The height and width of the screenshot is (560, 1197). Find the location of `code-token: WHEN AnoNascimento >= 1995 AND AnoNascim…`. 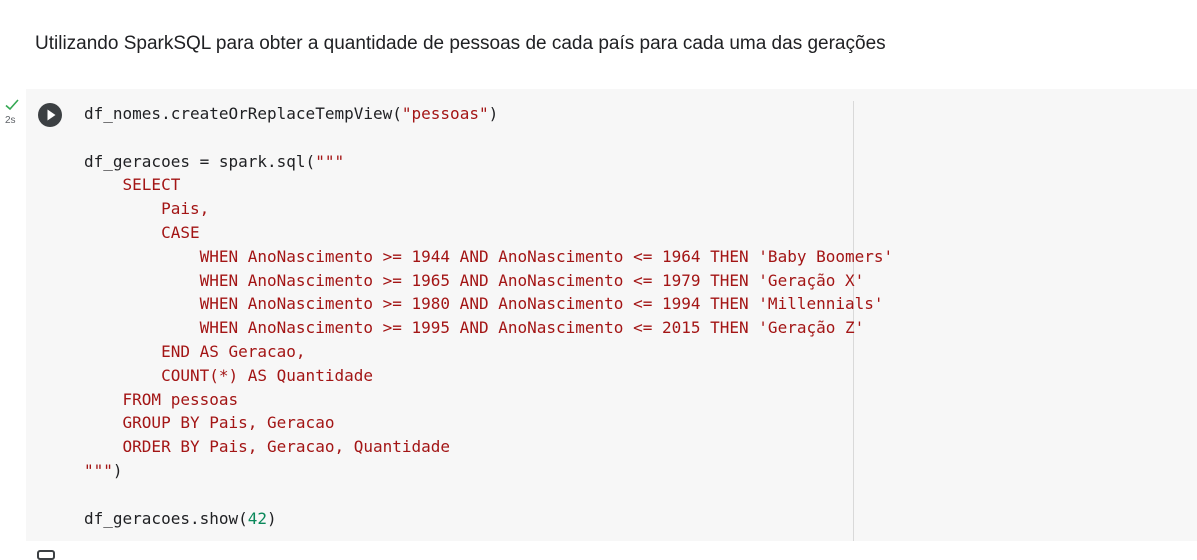

code-token: WHEN AnoNascimento >= 1995 AND AnoNascim… is located at coordinates (474, 328).